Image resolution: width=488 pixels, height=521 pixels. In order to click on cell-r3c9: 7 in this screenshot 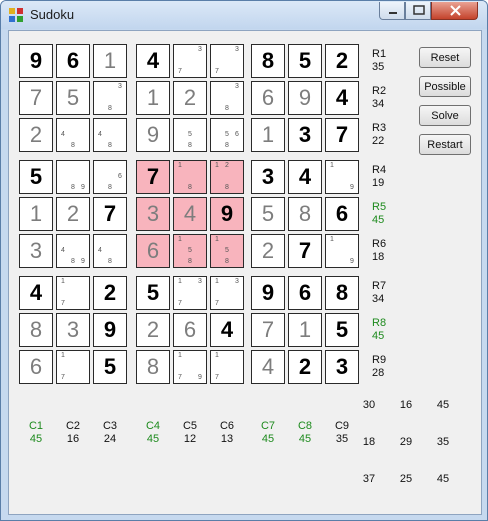, I will do `click(342, 135)`.